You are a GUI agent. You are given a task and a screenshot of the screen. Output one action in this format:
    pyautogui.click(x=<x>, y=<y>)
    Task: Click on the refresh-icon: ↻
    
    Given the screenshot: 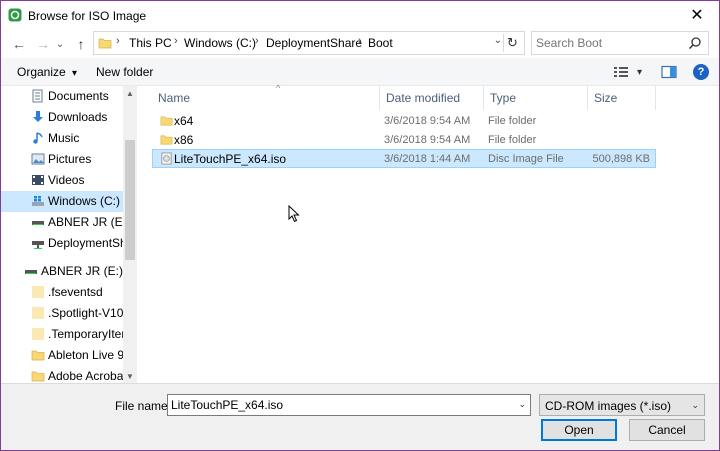 What is the action you would take?
    pyautogui.click(x=512, y=42)
    